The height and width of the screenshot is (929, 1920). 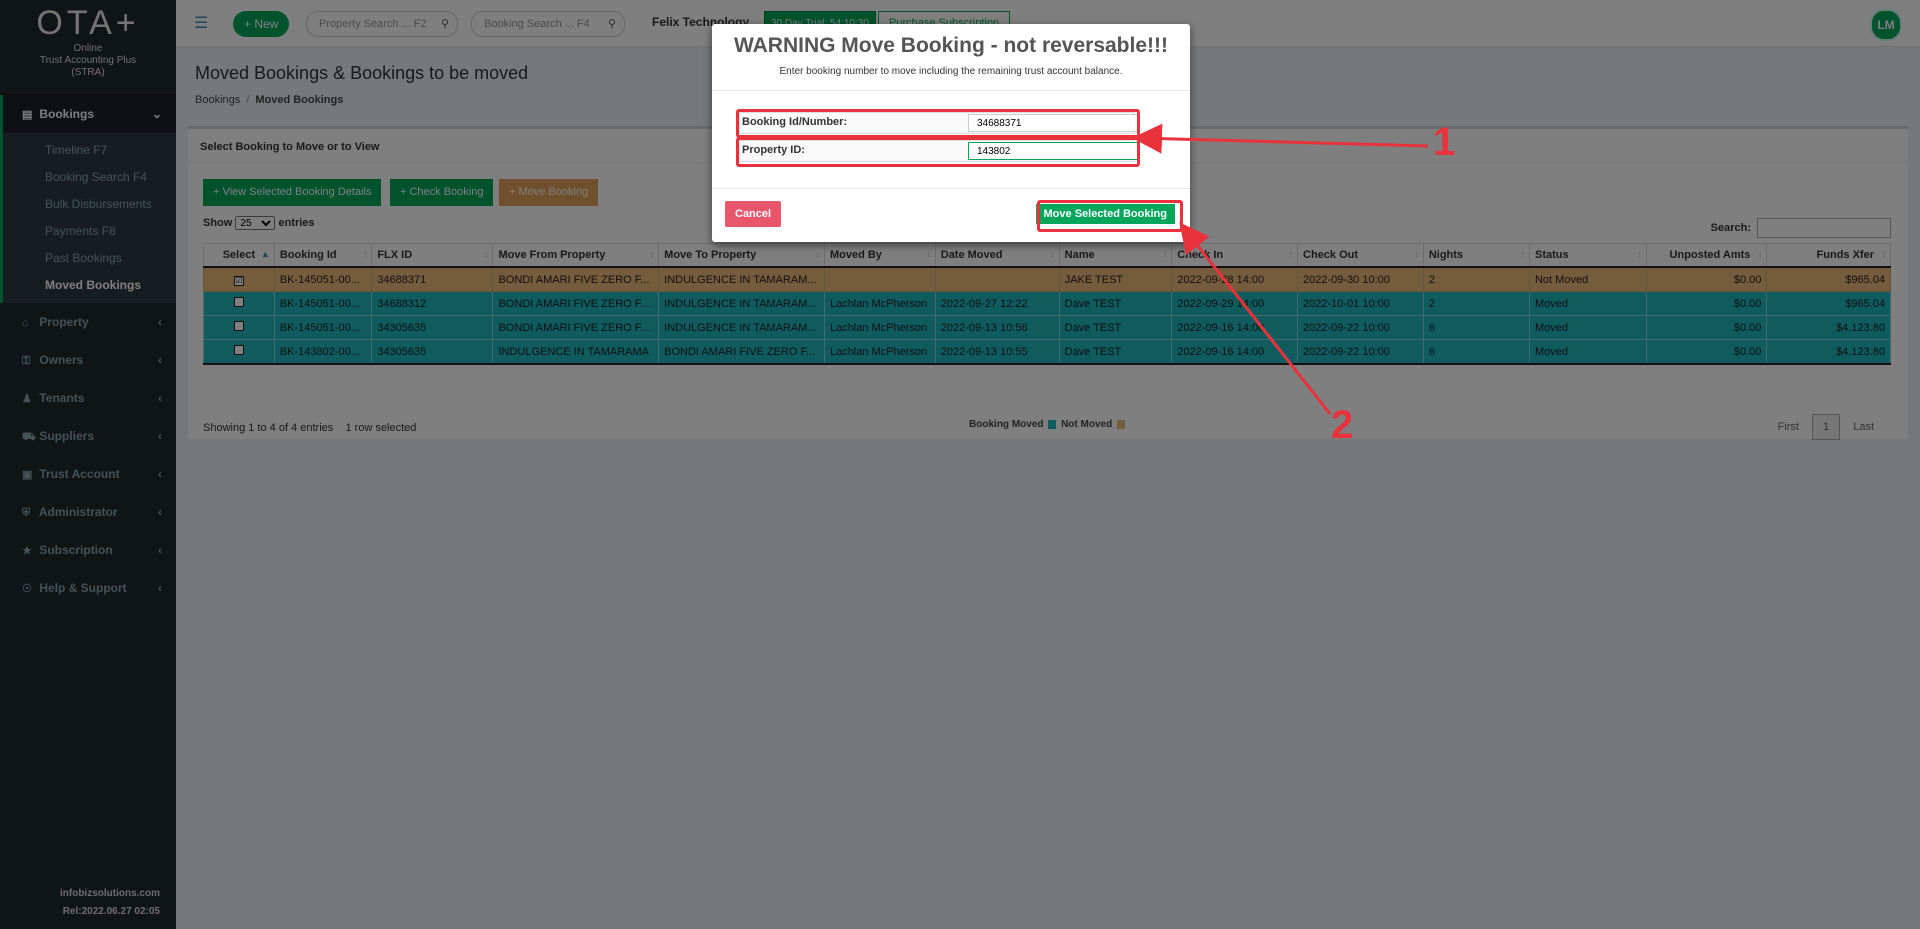 What do you see at coordinates (1110, 216) in the screenshot?
I see `highlight-move-button` at bounding box center [1110, 216].